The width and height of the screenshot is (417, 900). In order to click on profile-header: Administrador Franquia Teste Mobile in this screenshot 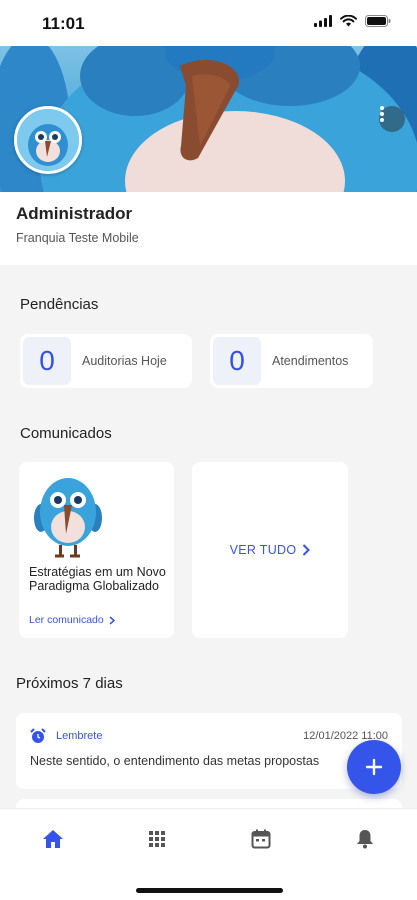, I will do `click(208, 228)`.